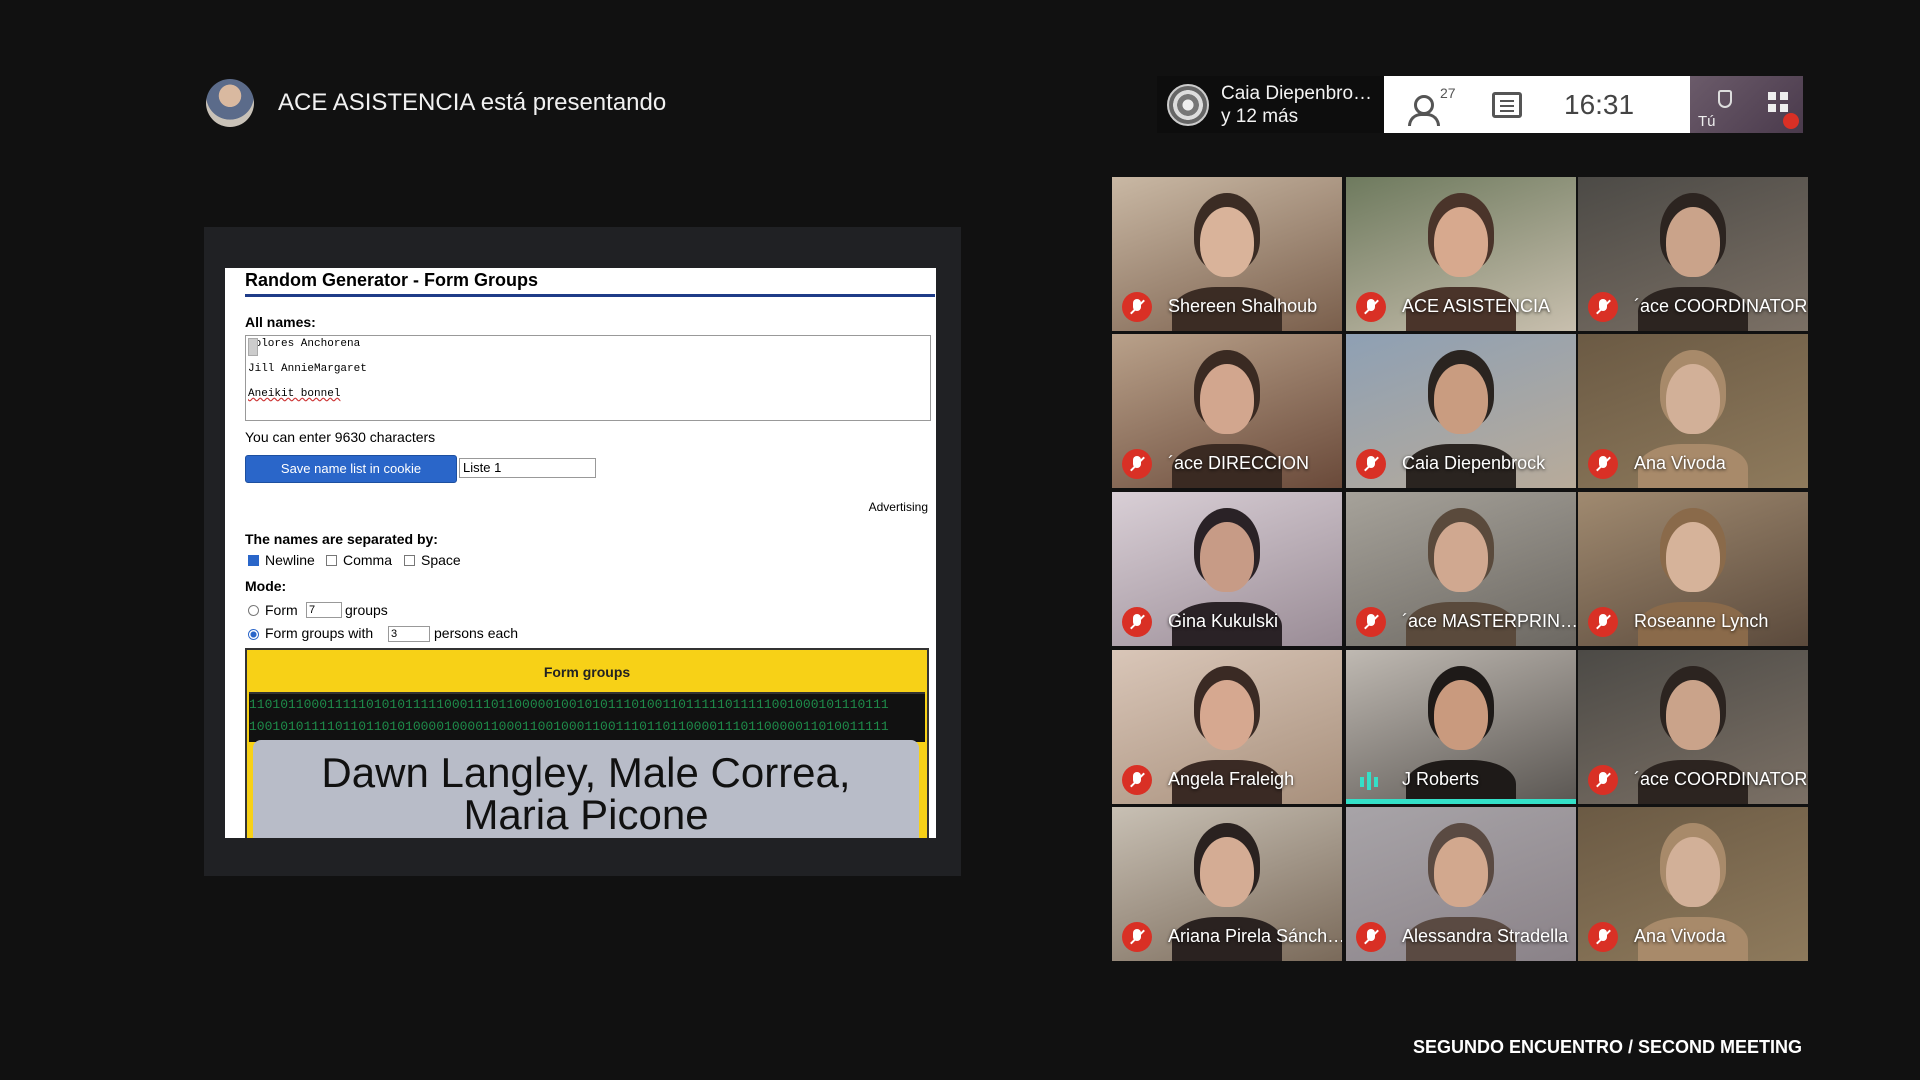 Image resolution: width=1920 pixels, height=1080 pixels. Describe the element at coordinates (319, 633) in the screenshot. I see `mode-groups-with-label: Form groups with` at that location.